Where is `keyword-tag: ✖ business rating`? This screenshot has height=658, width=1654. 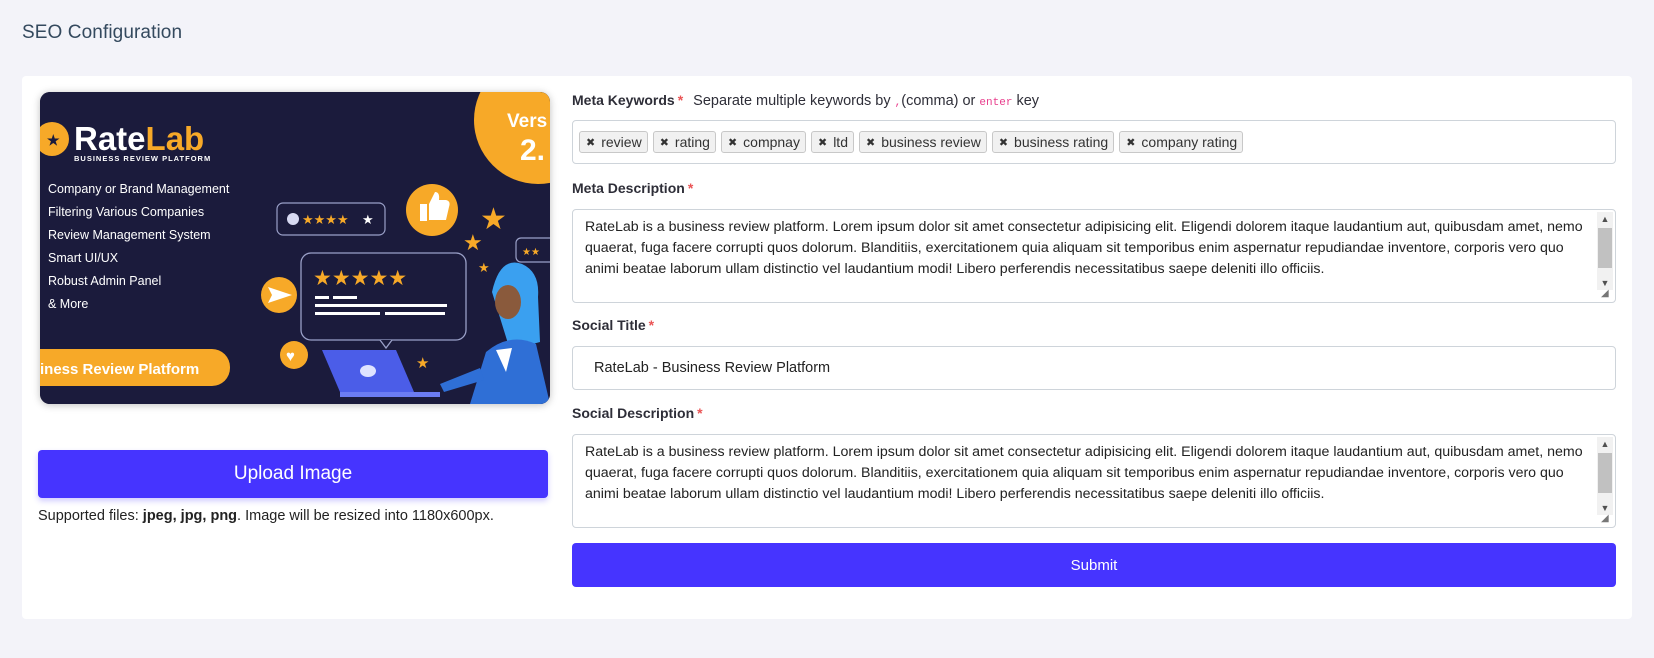
keyword-tag: ✖ business rating is located at coordinates (1053, 142).